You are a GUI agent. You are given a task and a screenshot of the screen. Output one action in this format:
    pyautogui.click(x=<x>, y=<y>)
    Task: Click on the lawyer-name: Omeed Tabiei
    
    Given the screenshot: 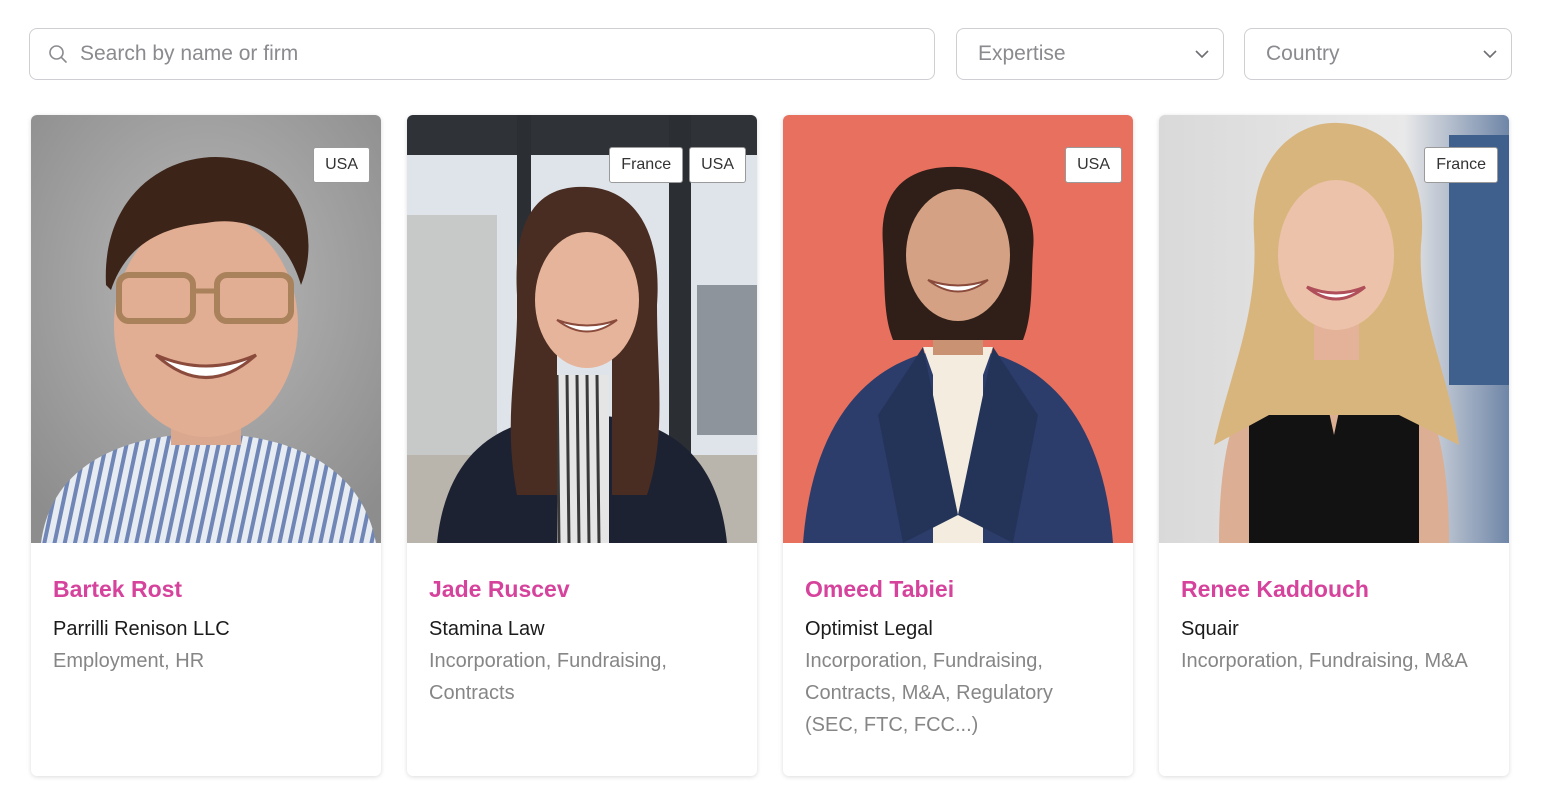 What is the action you would take?
    pyautogui.click(x=958, y=589)
    